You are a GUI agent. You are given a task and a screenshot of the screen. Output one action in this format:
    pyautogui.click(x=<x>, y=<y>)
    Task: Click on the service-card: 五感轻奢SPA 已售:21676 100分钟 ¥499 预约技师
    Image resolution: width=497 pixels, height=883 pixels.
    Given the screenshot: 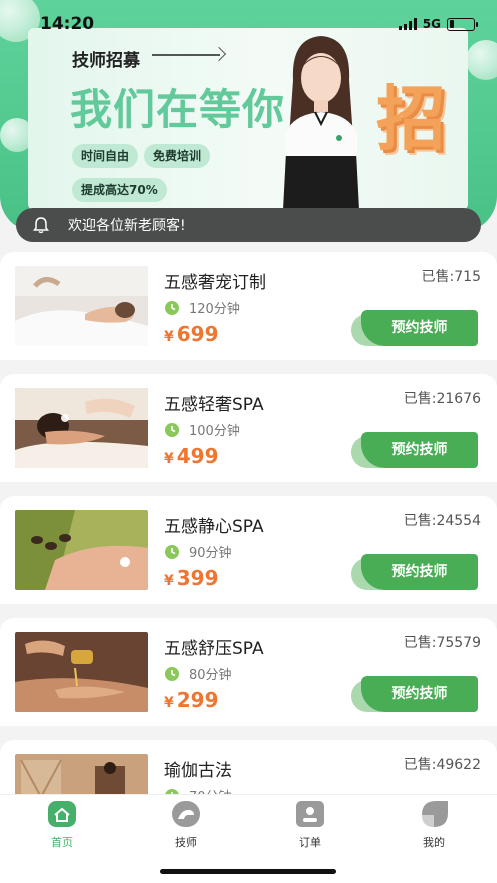 What is the action you would take?
    pyautogui.click(x=248, y=428)
    